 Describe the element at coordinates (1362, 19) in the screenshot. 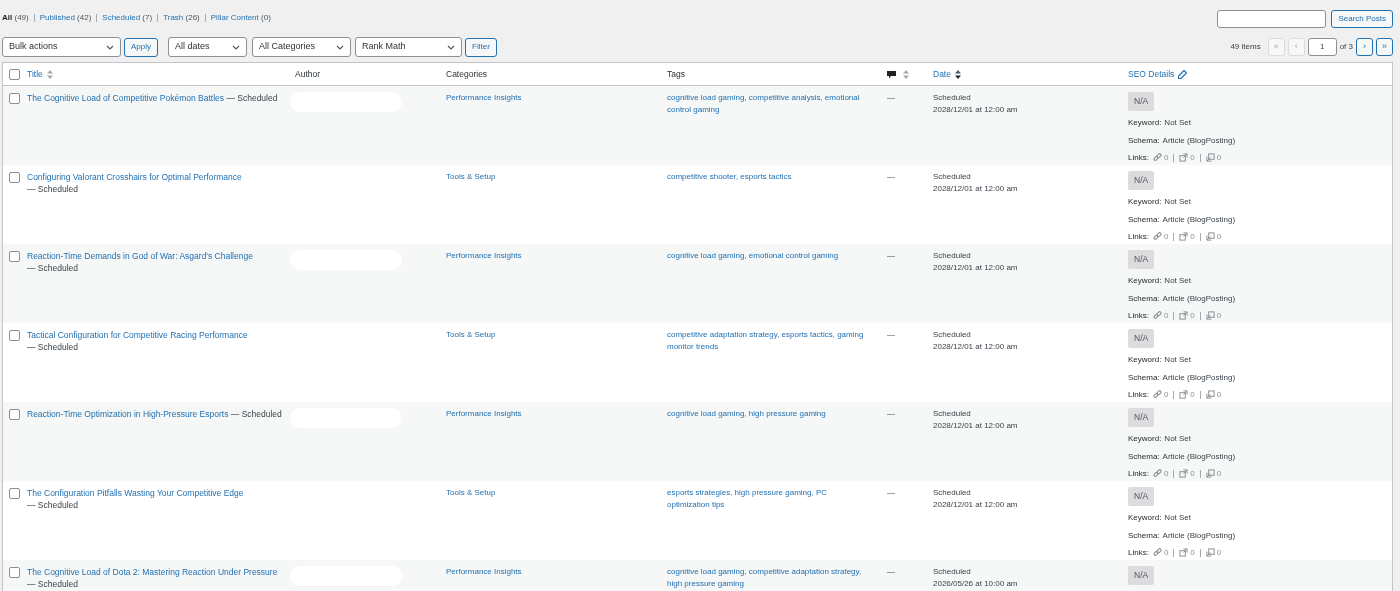

I see `search-posts-button: Search Posts` at that location.